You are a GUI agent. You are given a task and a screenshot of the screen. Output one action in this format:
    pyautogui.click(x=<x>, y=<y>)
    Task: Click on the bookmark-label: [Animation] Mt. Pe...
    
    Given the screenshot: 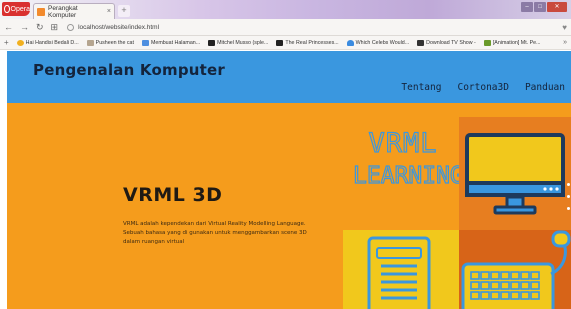 What is the action you would take?
    pyautogui.click(x=516, y=42)
    